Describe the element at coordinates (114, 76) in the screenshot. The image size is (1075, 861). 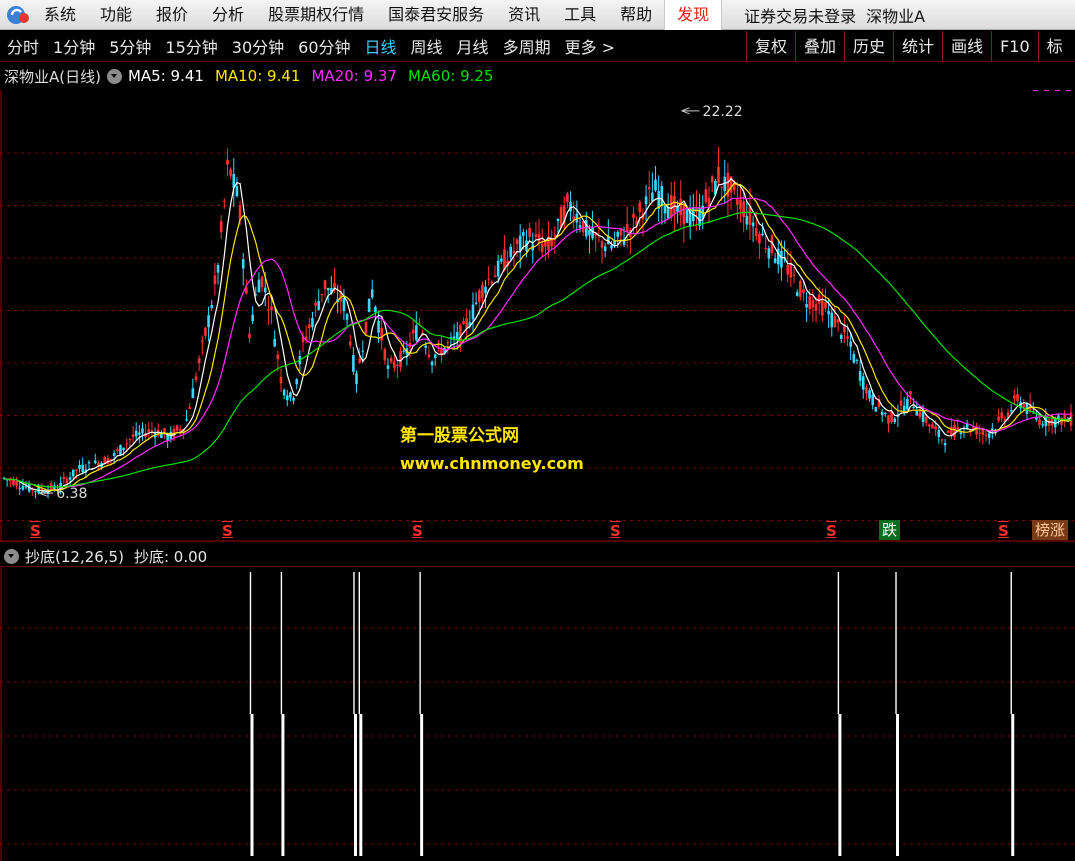
I see `dropdown-icon` at that location.